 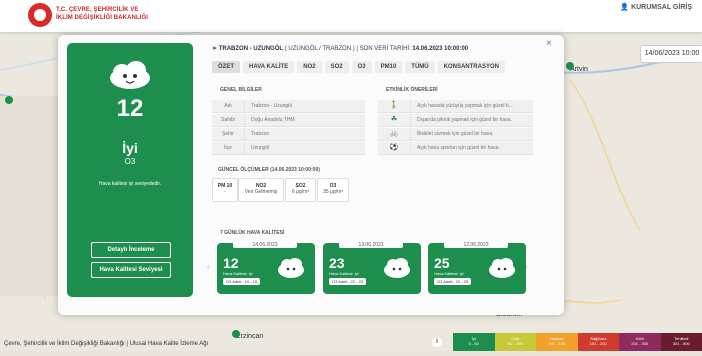 What do you see at coordinates (131, 250) in the screenshot?
I see `detail-button: Detaylı İnceleme` at bounding box center [131, 250].